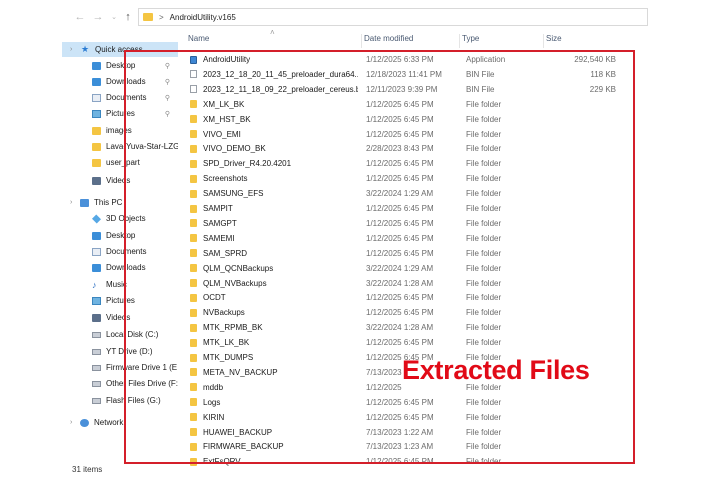 The image size is (727, 485). I want to click on file-name: Screenshots, so click(225, 179).